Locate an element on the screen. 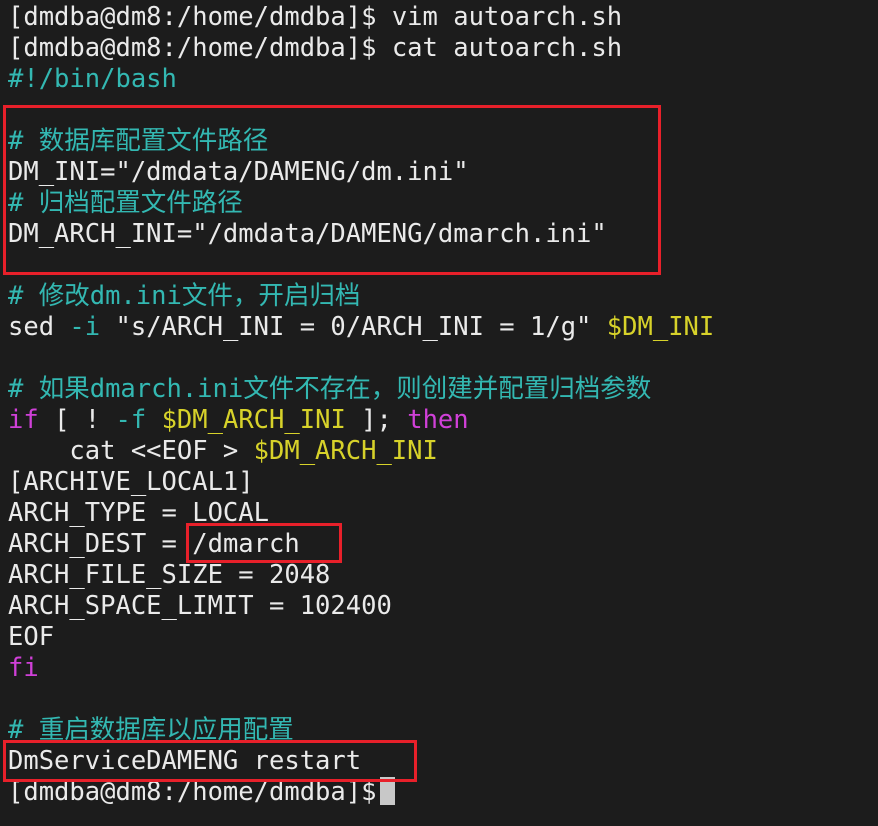 This screenshot has width=878, height=826. heredoc-eof-line: EOF is located at coordinates (31, 637).